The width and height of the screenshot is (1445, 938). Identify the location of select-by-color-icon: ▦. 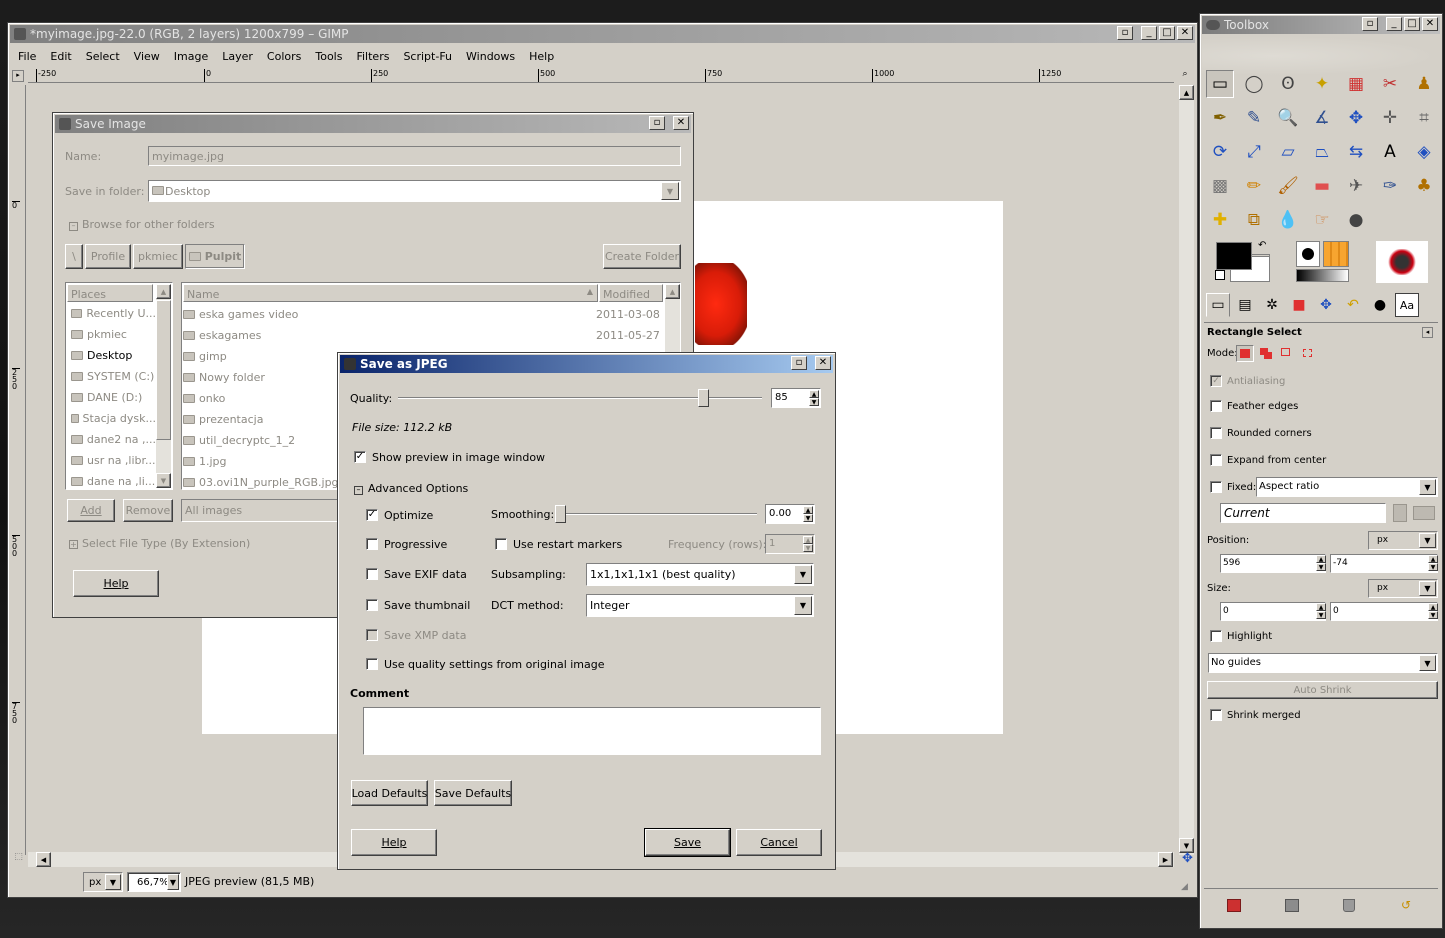
(1356, 84).